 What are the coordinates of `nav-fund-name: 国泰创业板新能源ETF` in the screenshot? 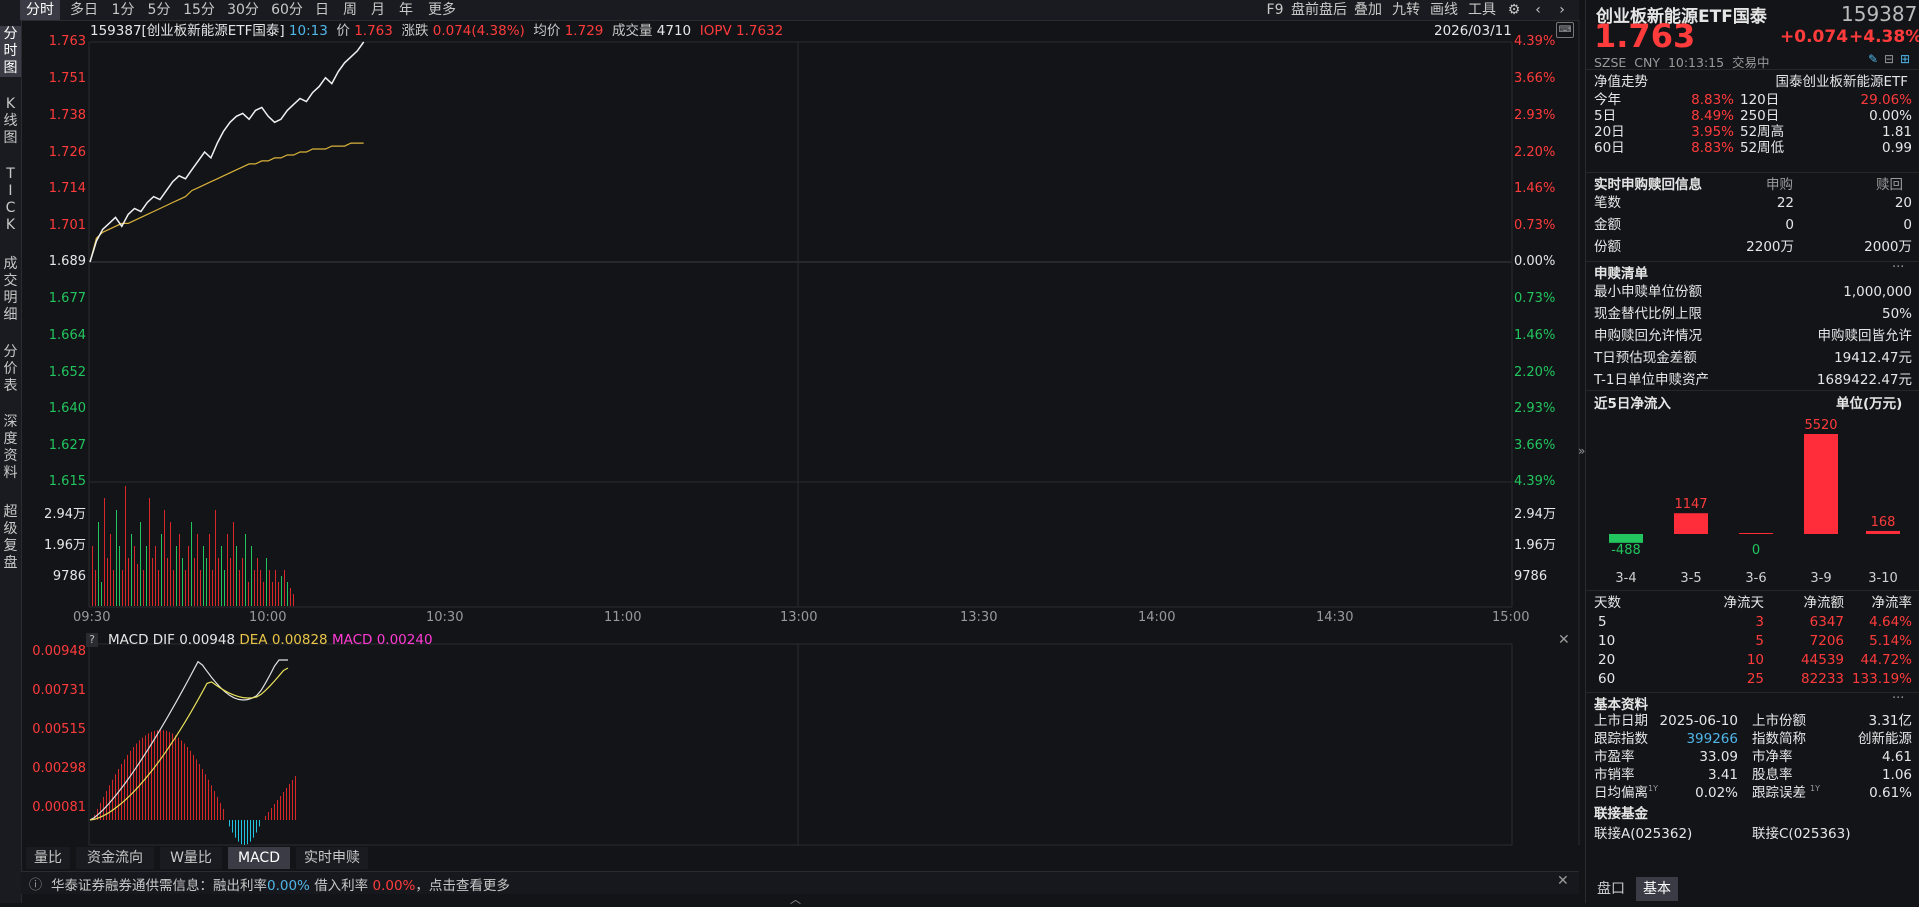 It's located at (1841, 82).